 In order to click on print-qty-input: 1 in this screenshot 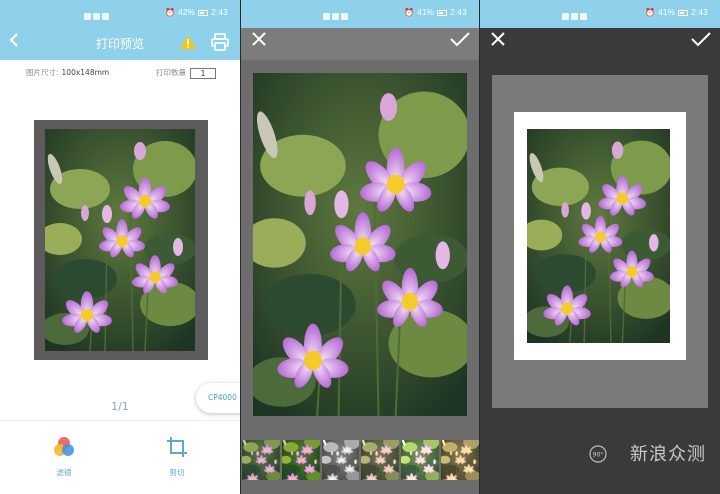, I will do `click(203, 73)`.